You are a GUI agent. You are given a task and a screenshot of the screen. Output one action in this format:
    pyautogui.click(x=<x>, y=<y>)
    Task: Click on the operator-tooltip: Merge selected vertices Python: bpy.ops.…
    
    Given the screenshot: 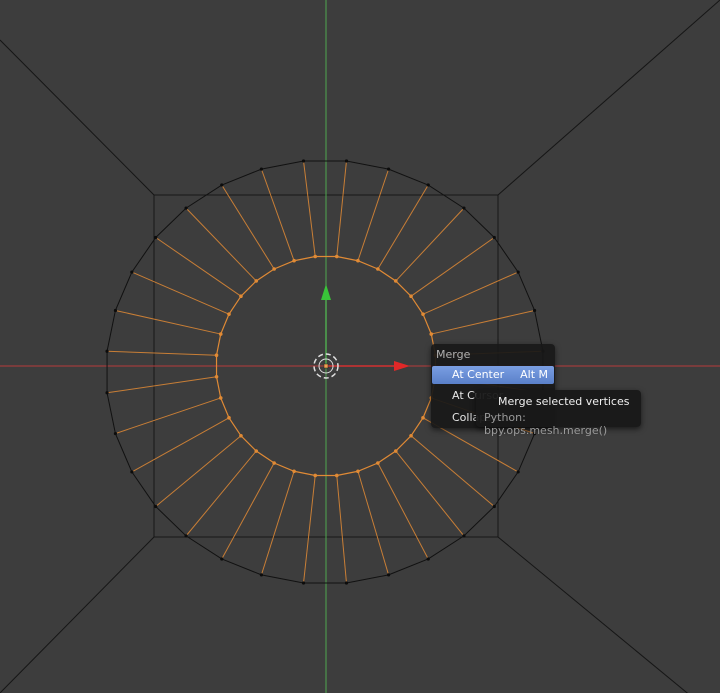 What is the action you would take?
    pyautogui.click(x=558, y=413)
    